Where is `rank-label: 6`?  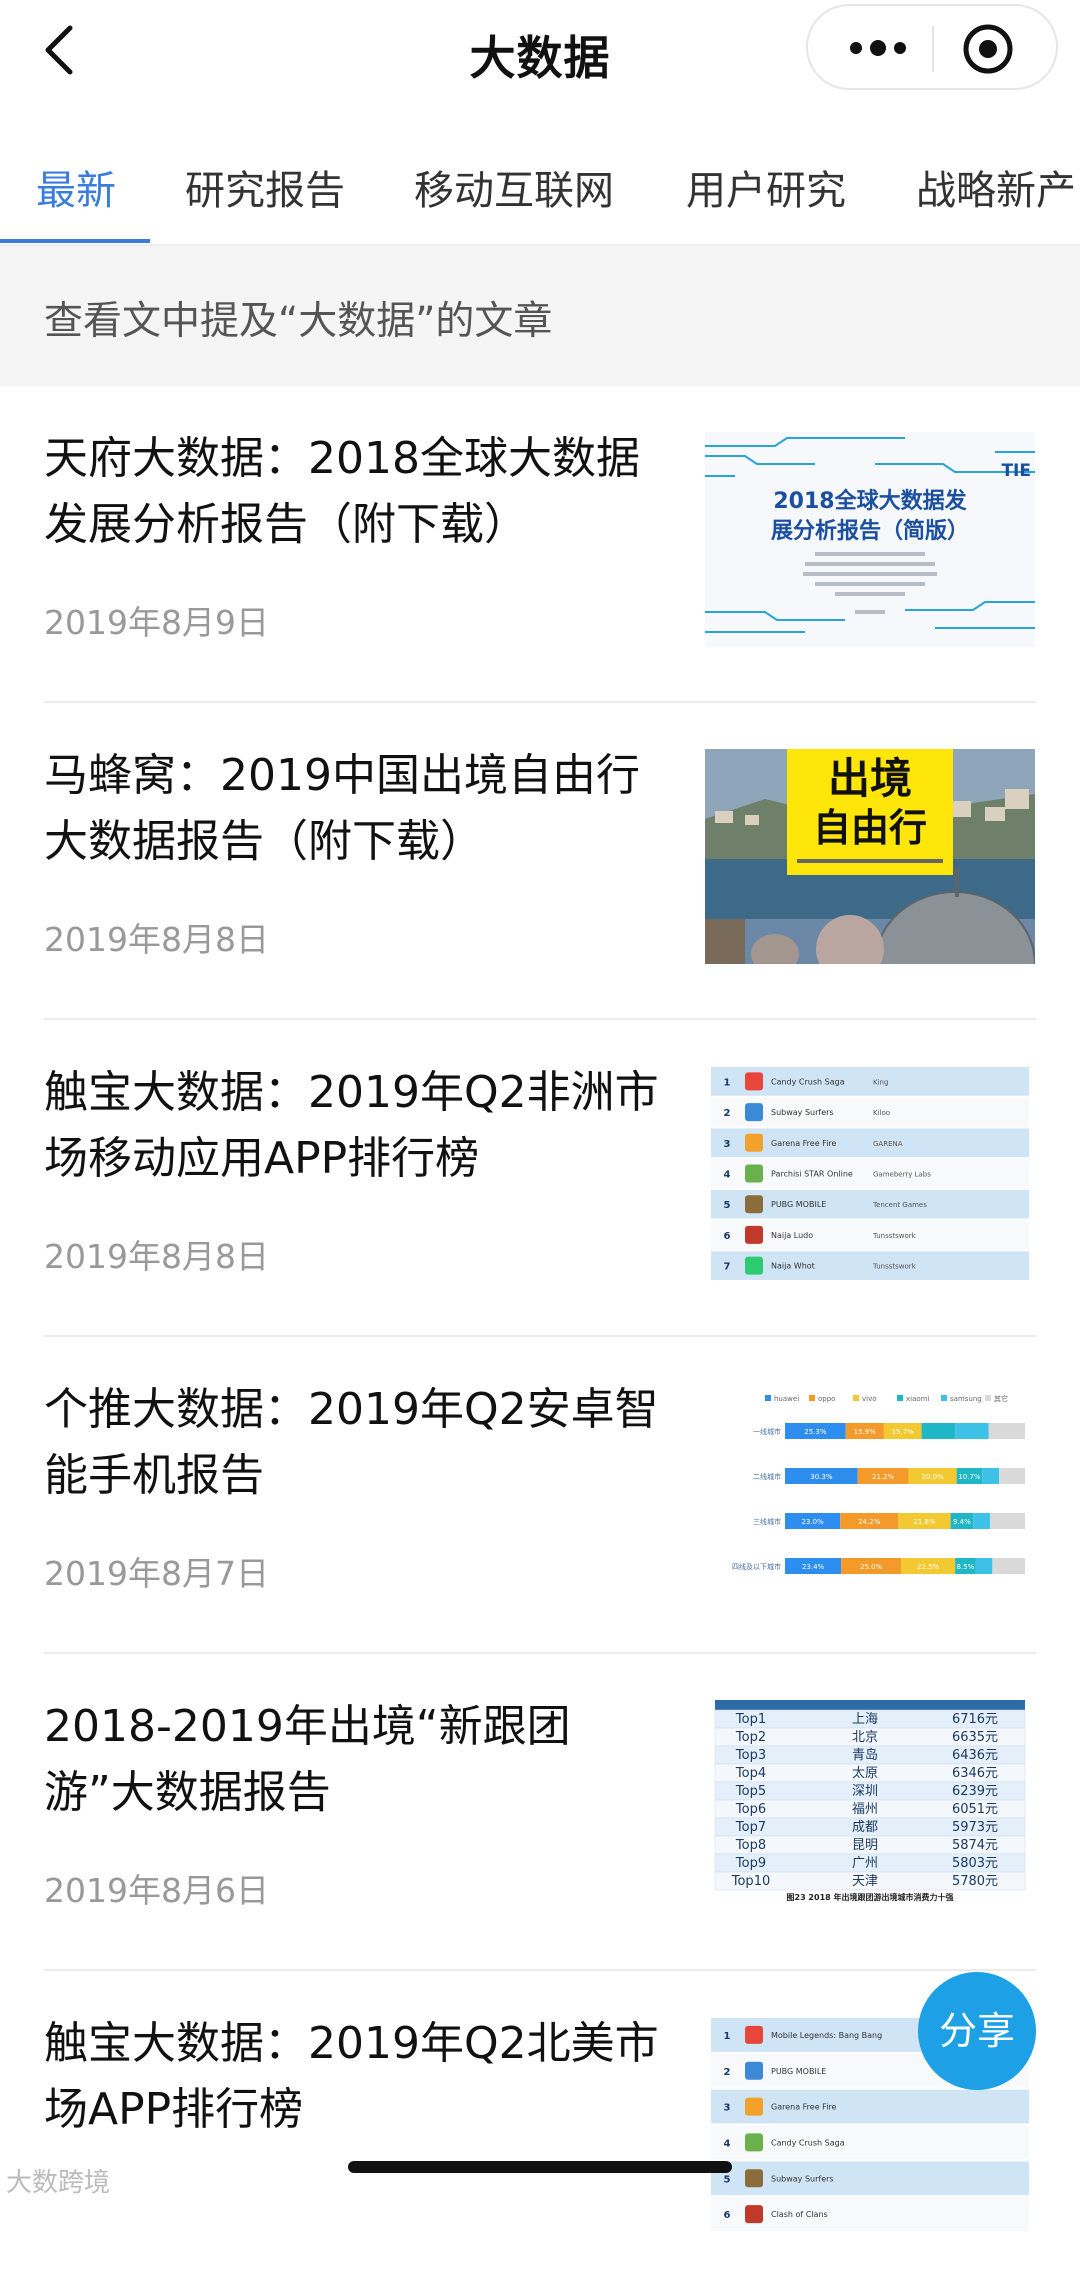 rank-label: 6 is located at coordinates (727, 2215).